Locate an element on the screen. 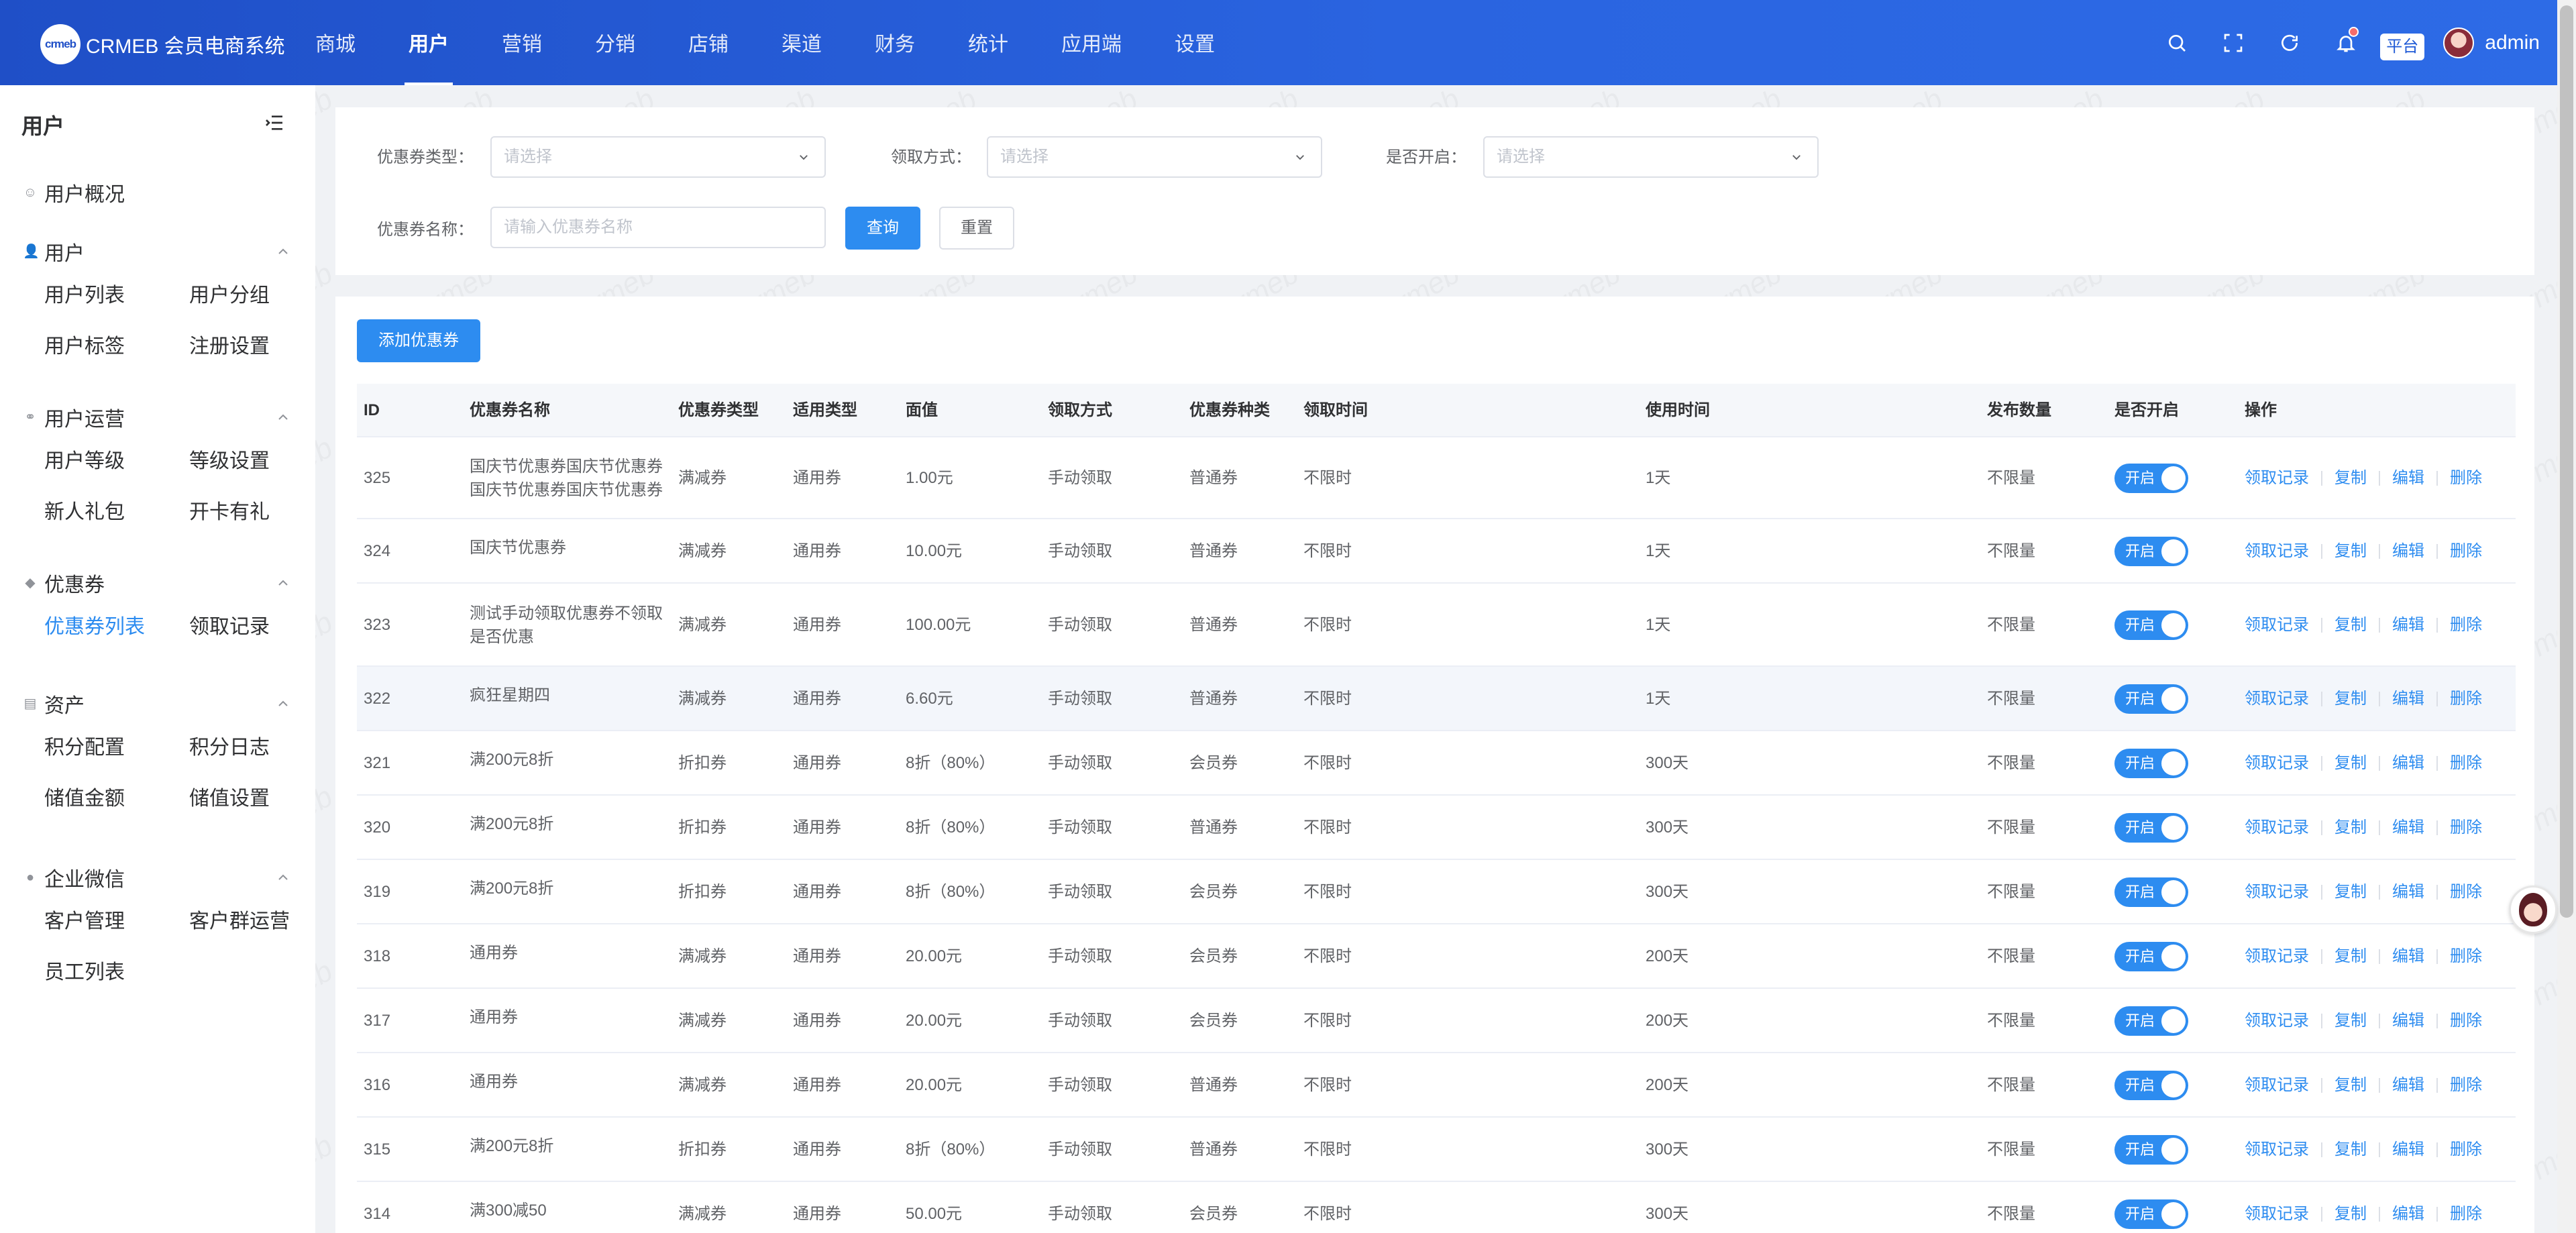  sidebar-item: 注册设置 is located at coordinates (229, 344).